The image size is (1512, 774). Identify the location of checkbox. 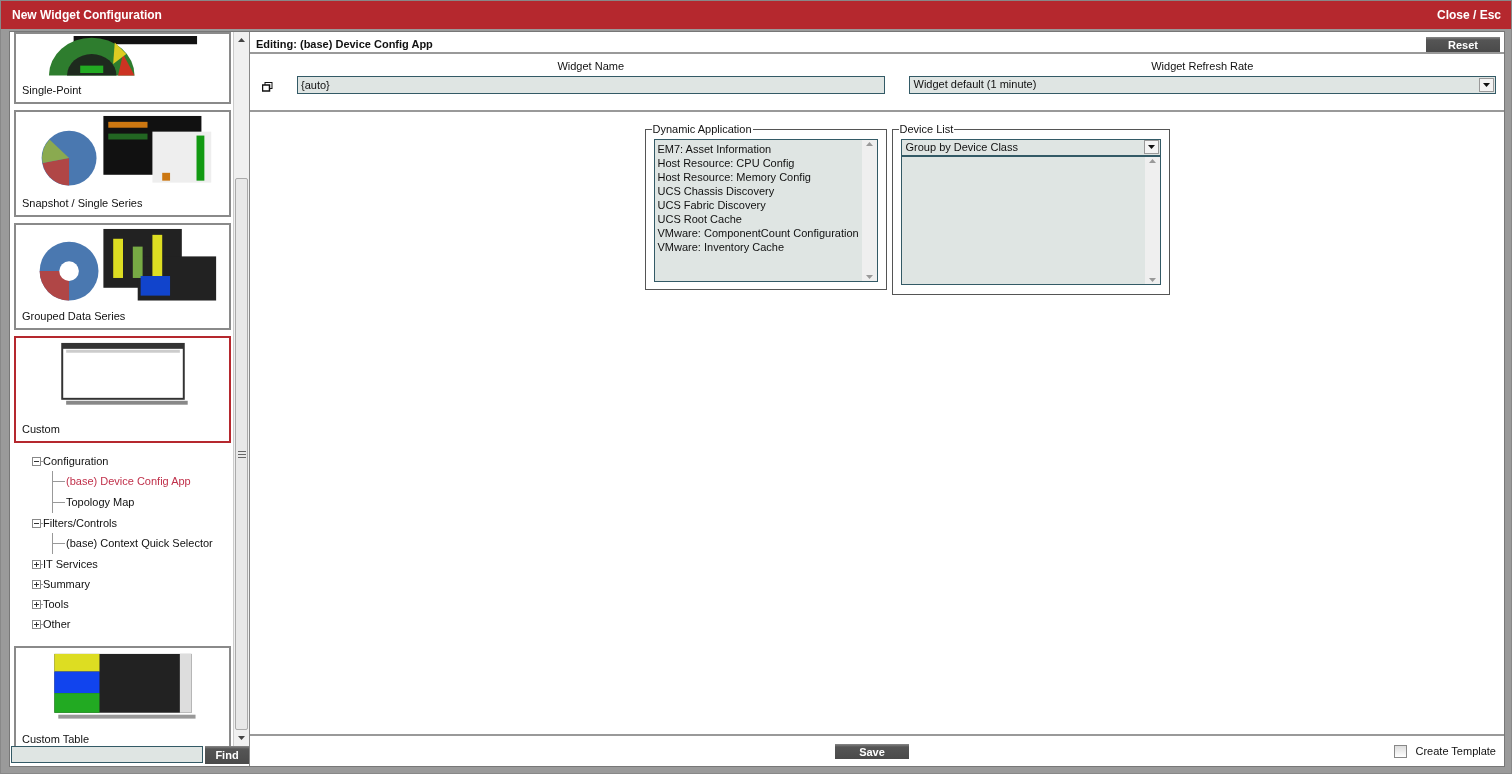
(1401, 751).